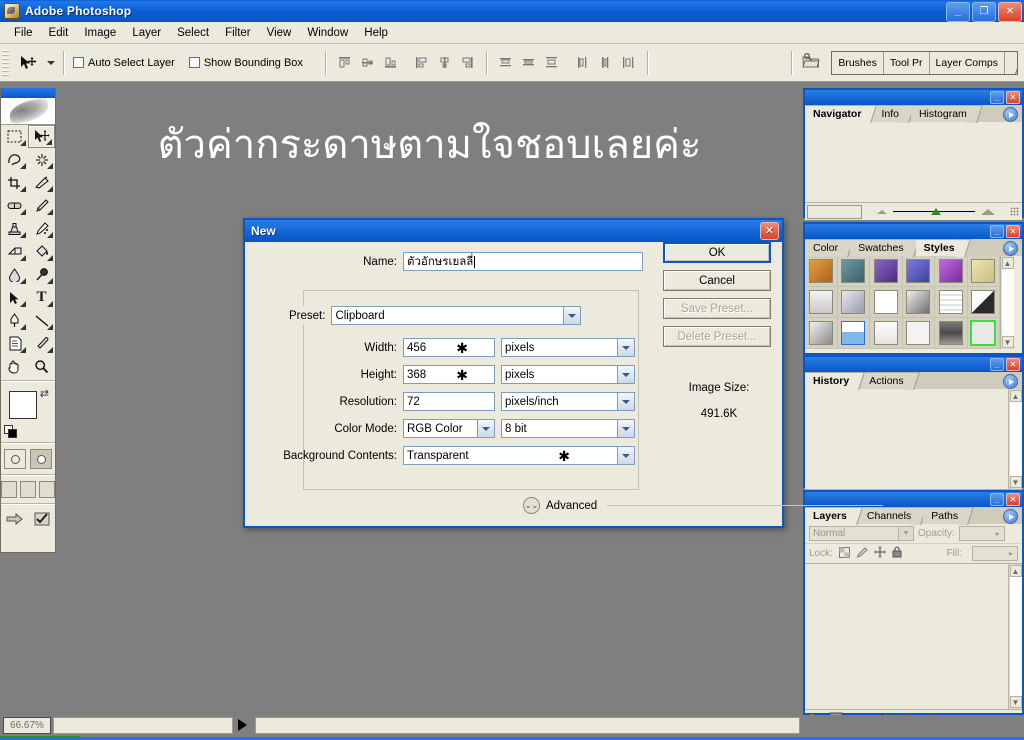 The image size is (1024, 740). I want to click on foreground-color-swatch, so click(23, 405).